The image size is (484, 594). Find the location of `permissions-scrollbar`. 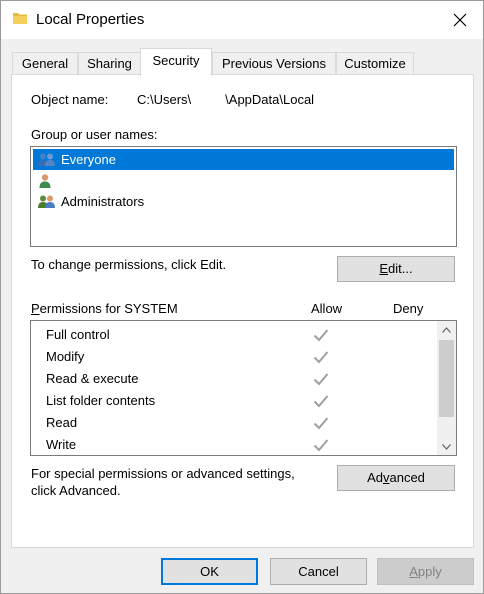

permissions-scrollbar is located at coordinates (446, 388).